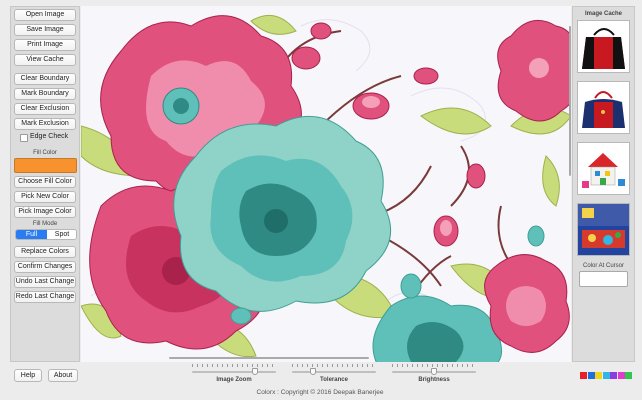  Describe the element at coordinates (24, 138) in the screenshot. I see `edge-check-checkbox` at that location.